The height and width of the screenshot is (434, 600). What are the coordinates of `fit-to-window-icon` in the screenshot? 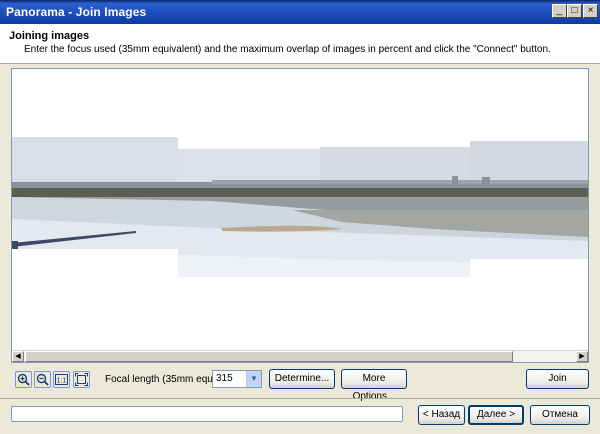 It's located at (81, 379).